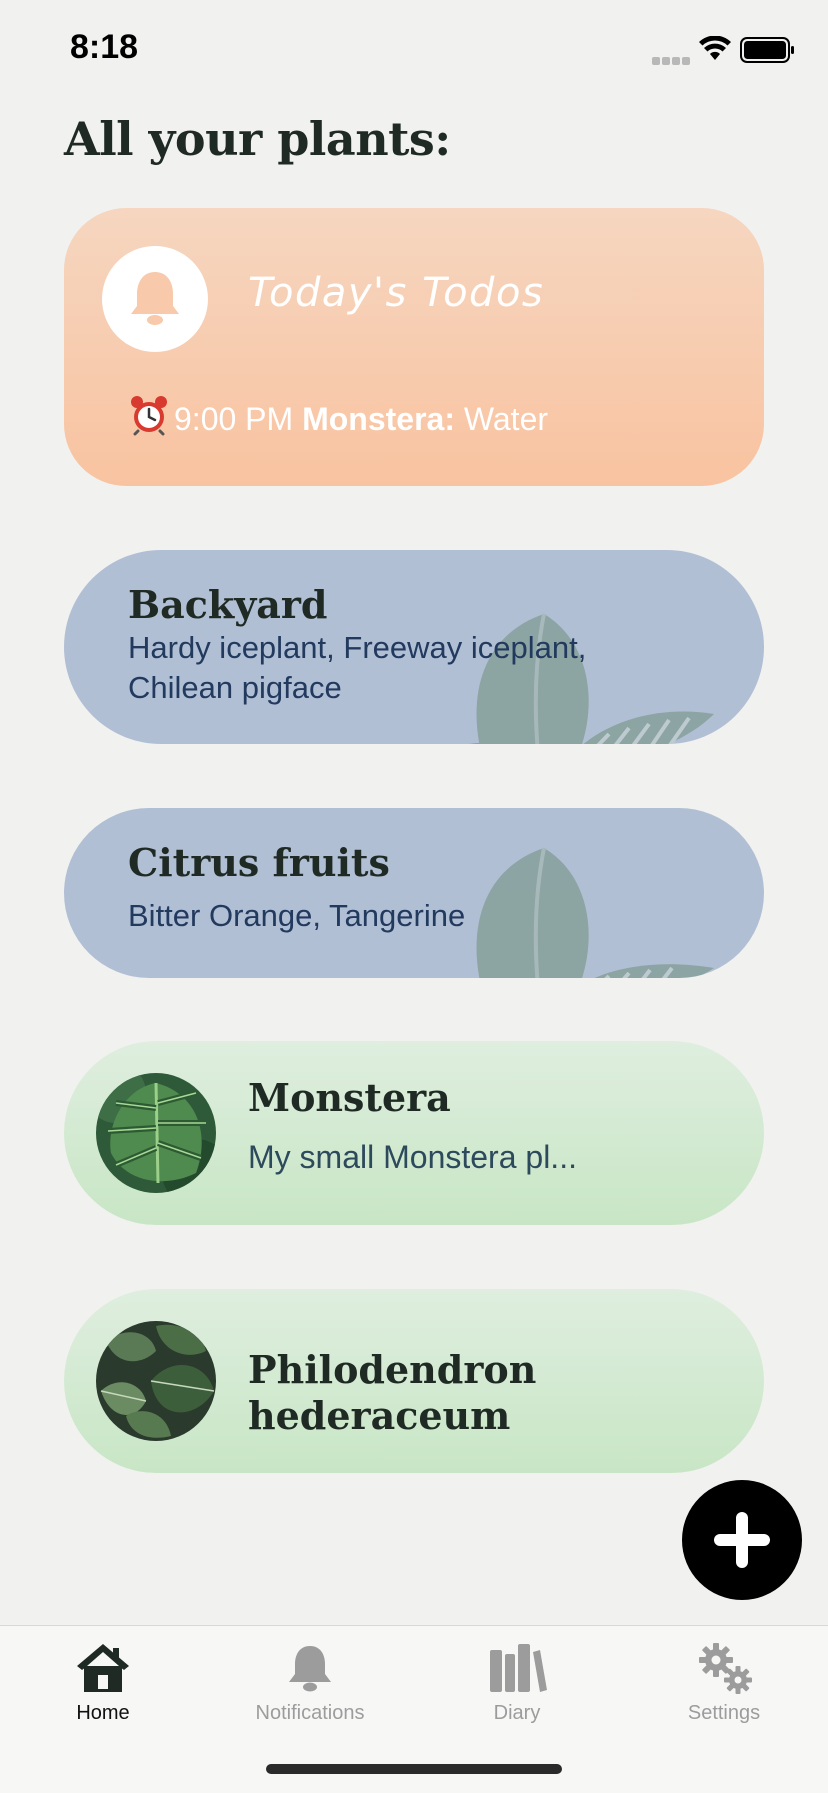  Describe the element at coordinates (414, 893) in the screenshot. I see `group-card-citrus-fruits: Citrus fruits Bitter Orange, Tangerine` at that location.